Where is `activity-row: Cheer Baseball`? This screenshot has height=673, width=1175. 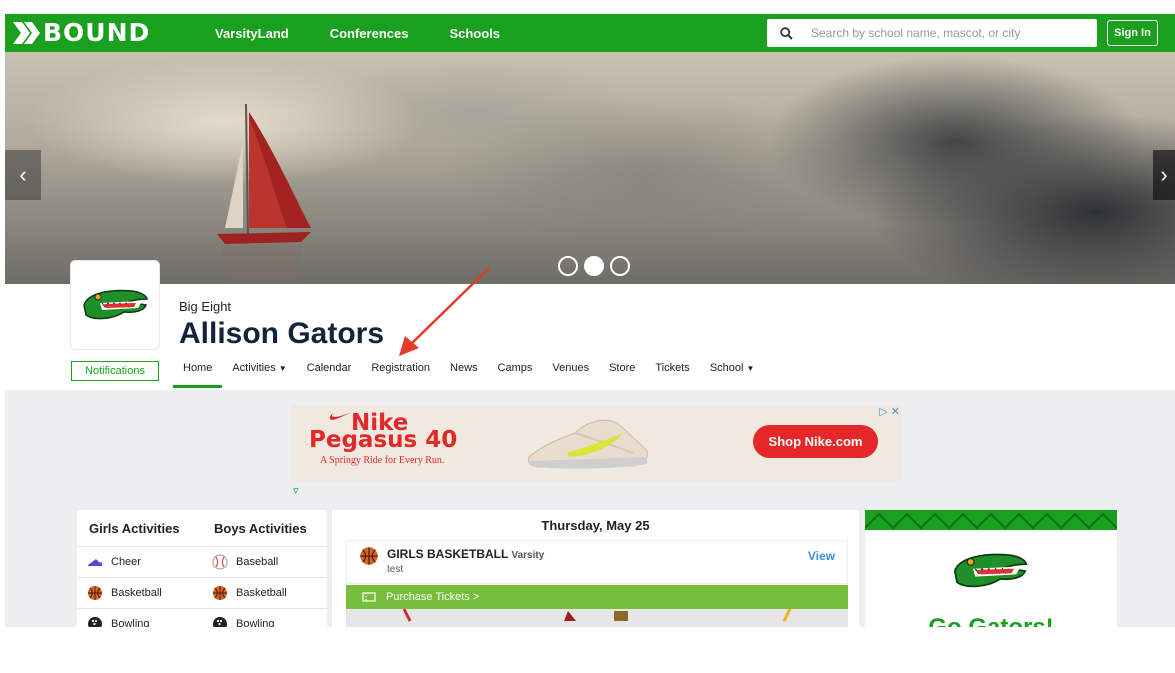 activity-row: Cheer Baseball is located at coordinates (202, 561).